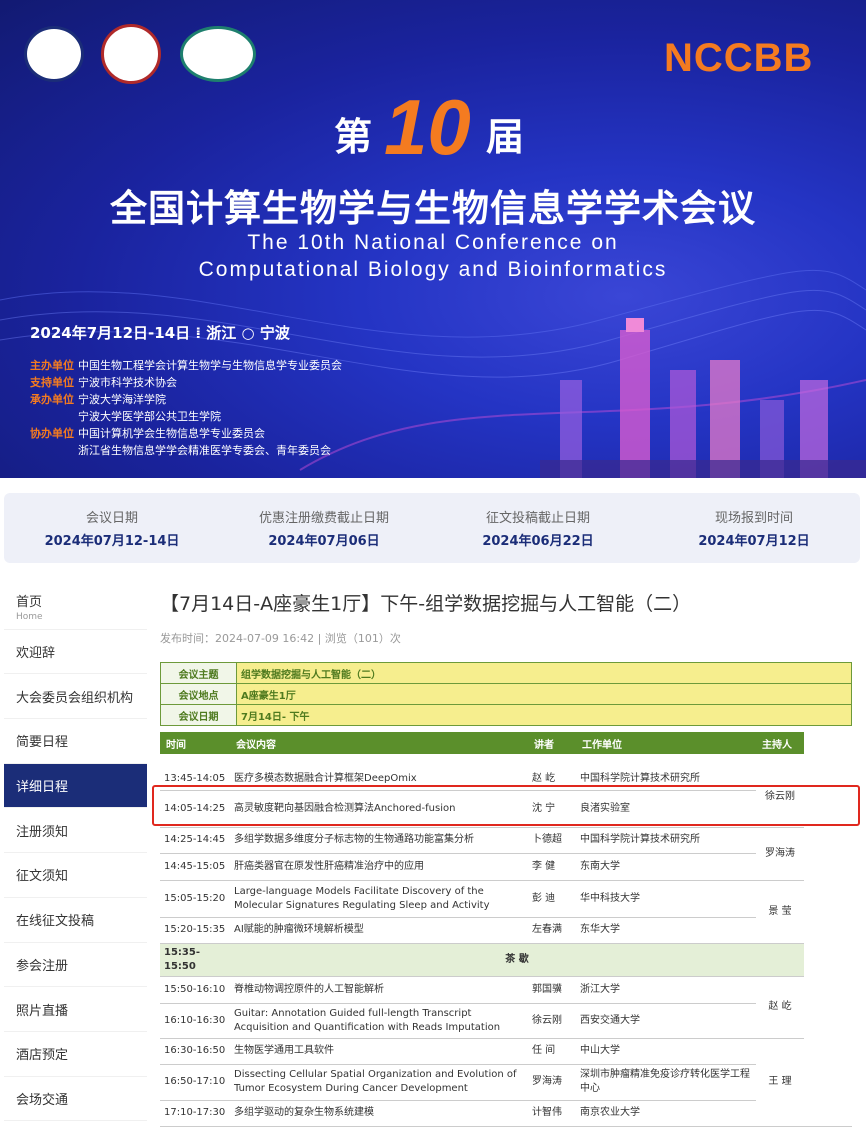 Image resolution: width=866 pixels, height=1142 pixels. What do you see at coordinates (280, 638) in the screenshot?
I see `publish-meta: 发布时间：2024-07-09 16:42 | 浏览（101）次` at bounding box center [280, 638].